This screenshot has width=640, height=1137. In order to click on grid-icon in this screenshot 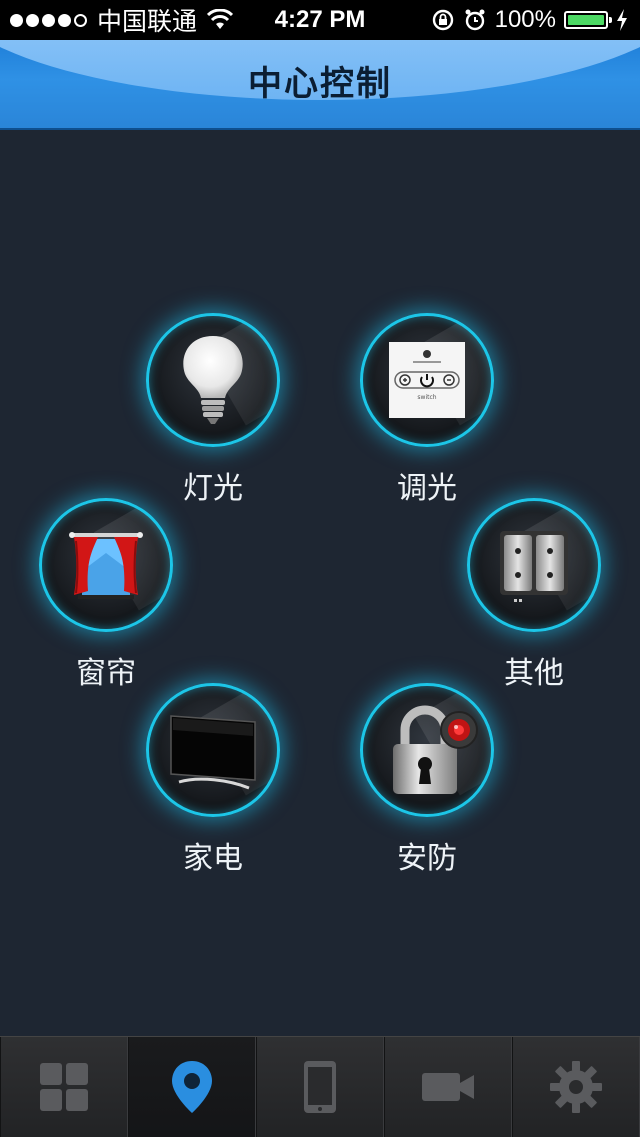, I will do `click(64, 1087)`.